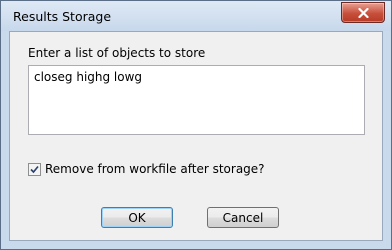 This screenshot has width=392, height=250. I want to click on remove-from-workfile-checkbox, so click(34, 169).